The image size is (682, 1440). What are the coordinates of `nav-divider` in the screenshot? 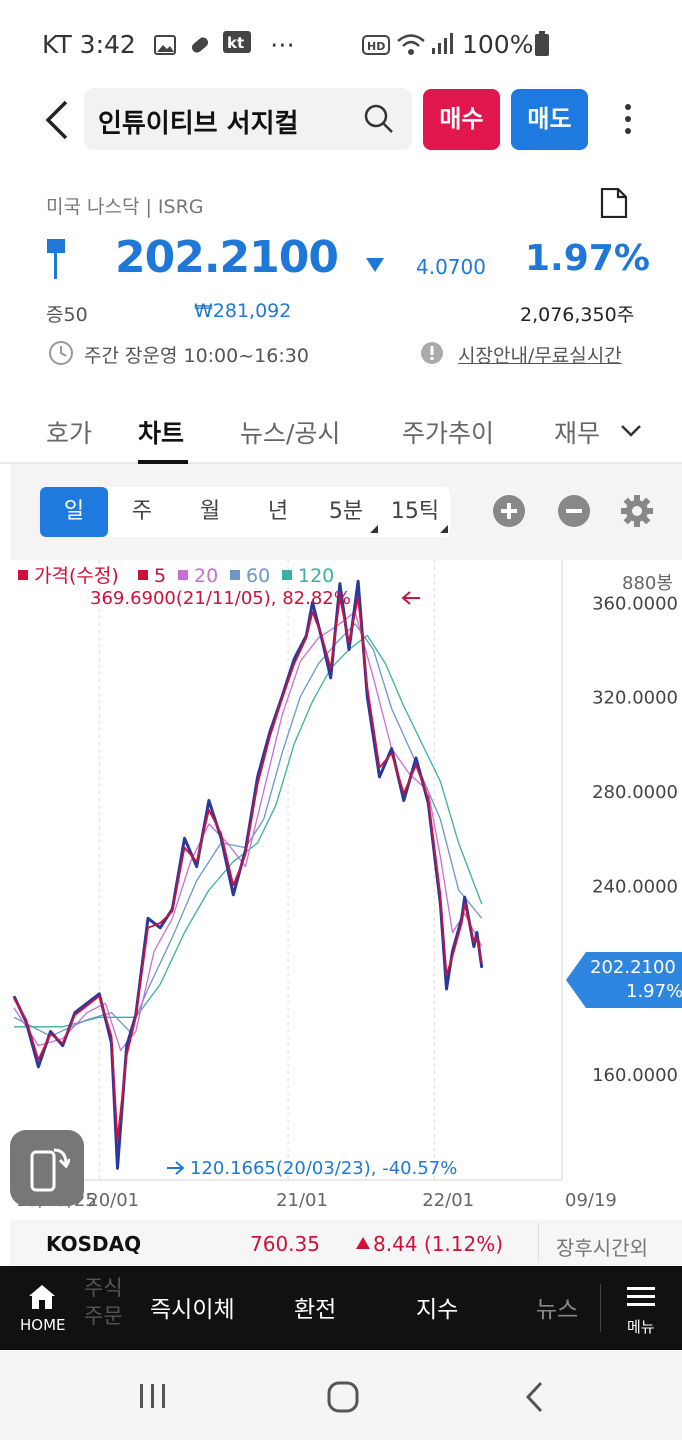 It's located at (600, 1308).